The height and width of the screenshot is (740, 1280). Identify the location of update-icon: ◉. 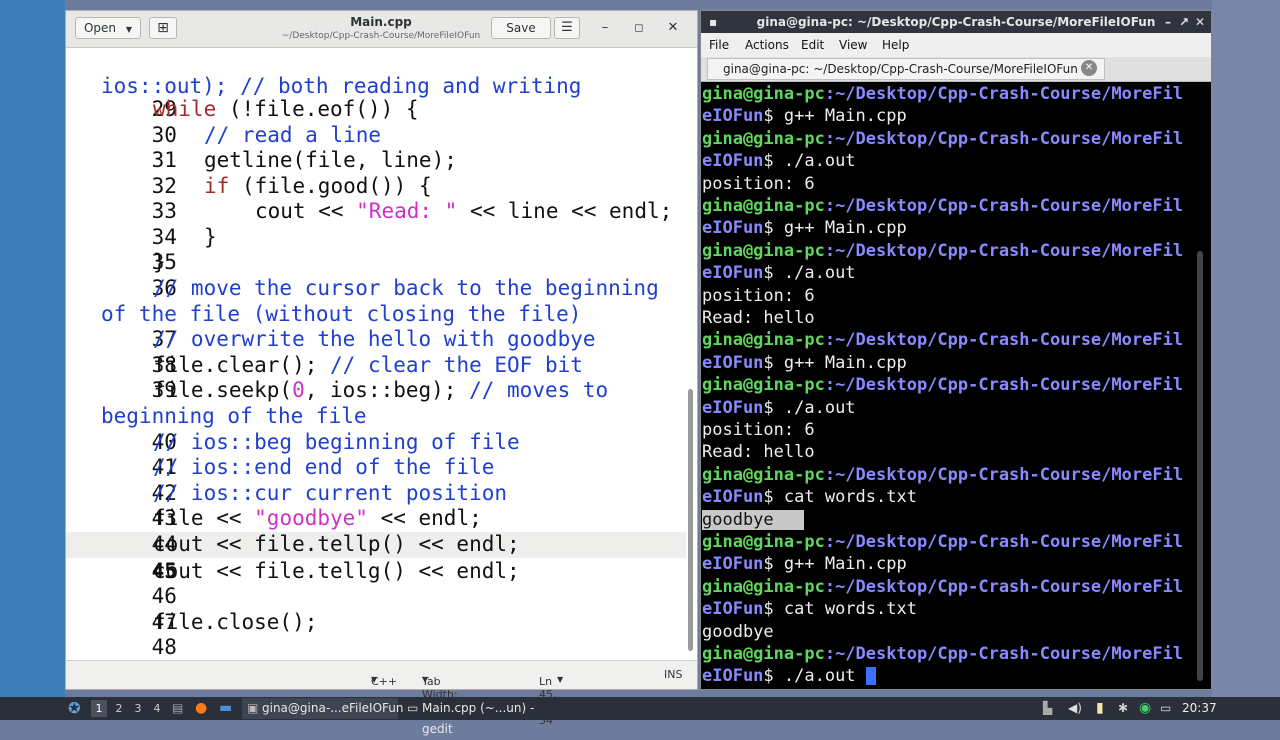
(1145, 708).